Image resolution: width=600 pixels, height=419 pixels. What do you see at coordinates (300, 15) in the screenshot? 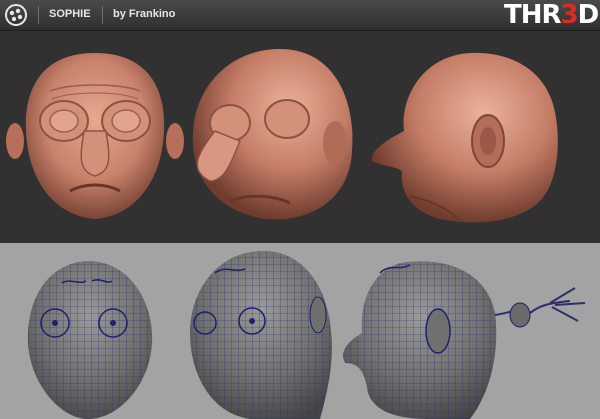
I see `header-bar: SOPHIE by Frankino THR3D` at bounding box center [300, 15].